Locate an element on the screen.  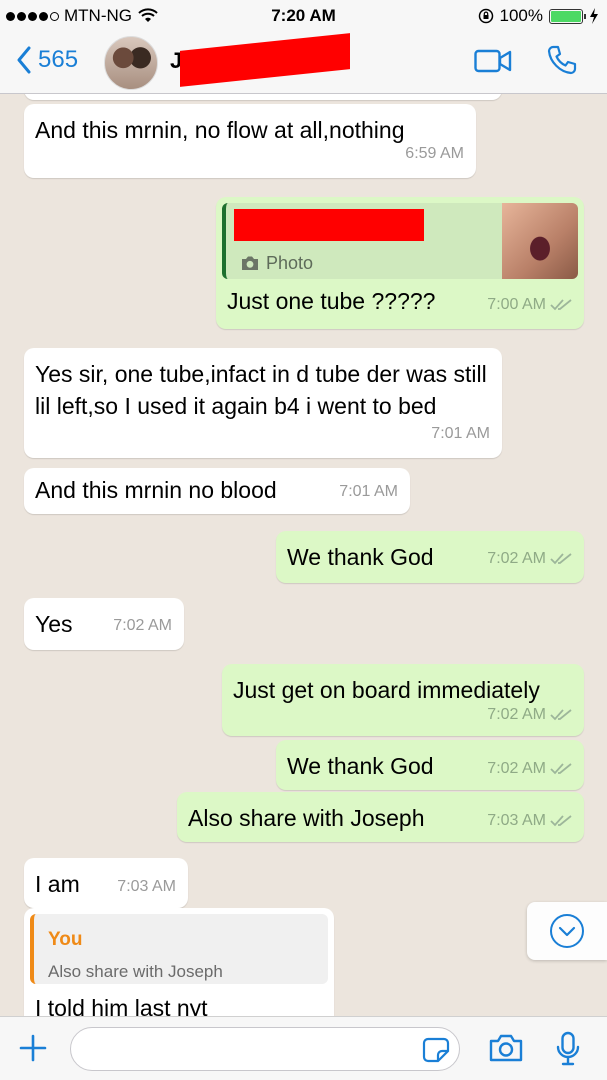
name-redaction is located at coordinates (265, 60).